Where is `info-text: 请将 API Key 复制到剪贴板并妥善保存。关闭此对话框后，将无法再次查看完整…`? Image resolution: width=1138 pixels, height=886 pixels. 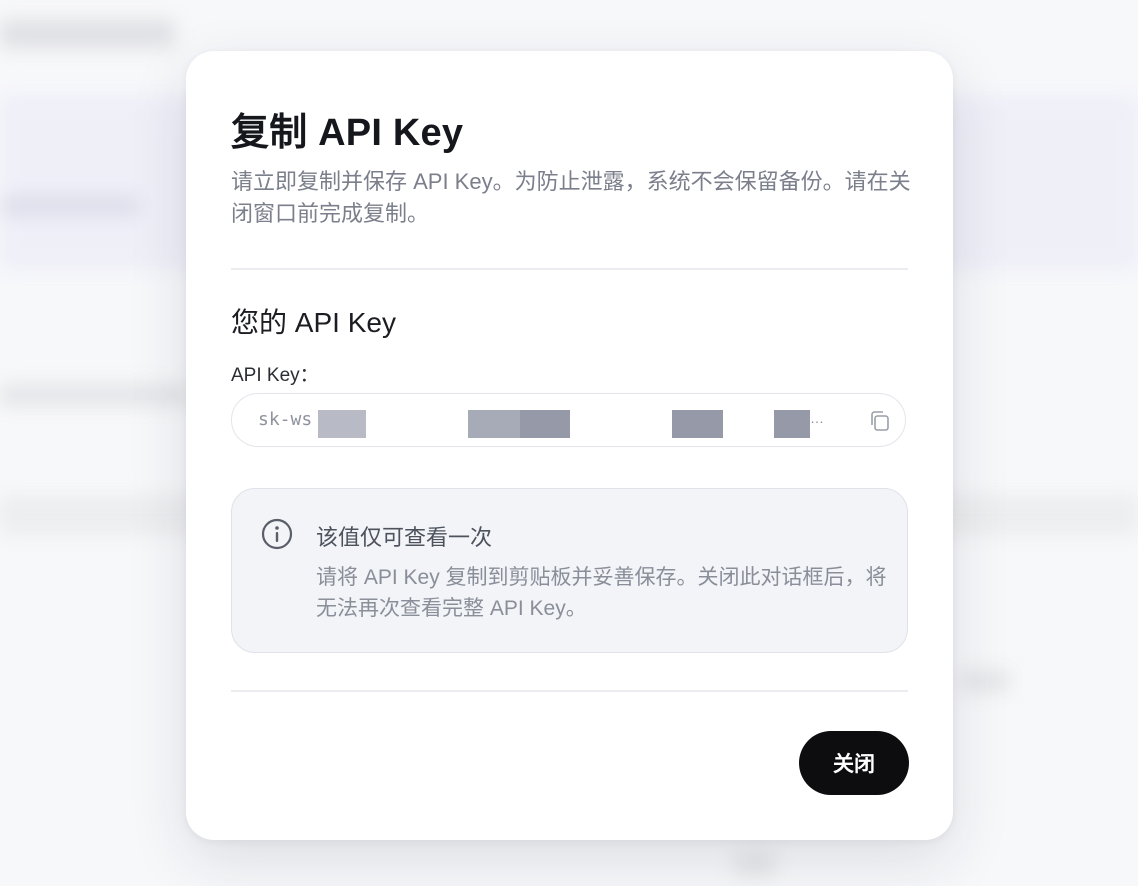
info-text: 请将 API Key 复制到剪贴板并妥善保存。关闭此对话框后，将无法再次查看完整… is located at coordinates (601, 593).